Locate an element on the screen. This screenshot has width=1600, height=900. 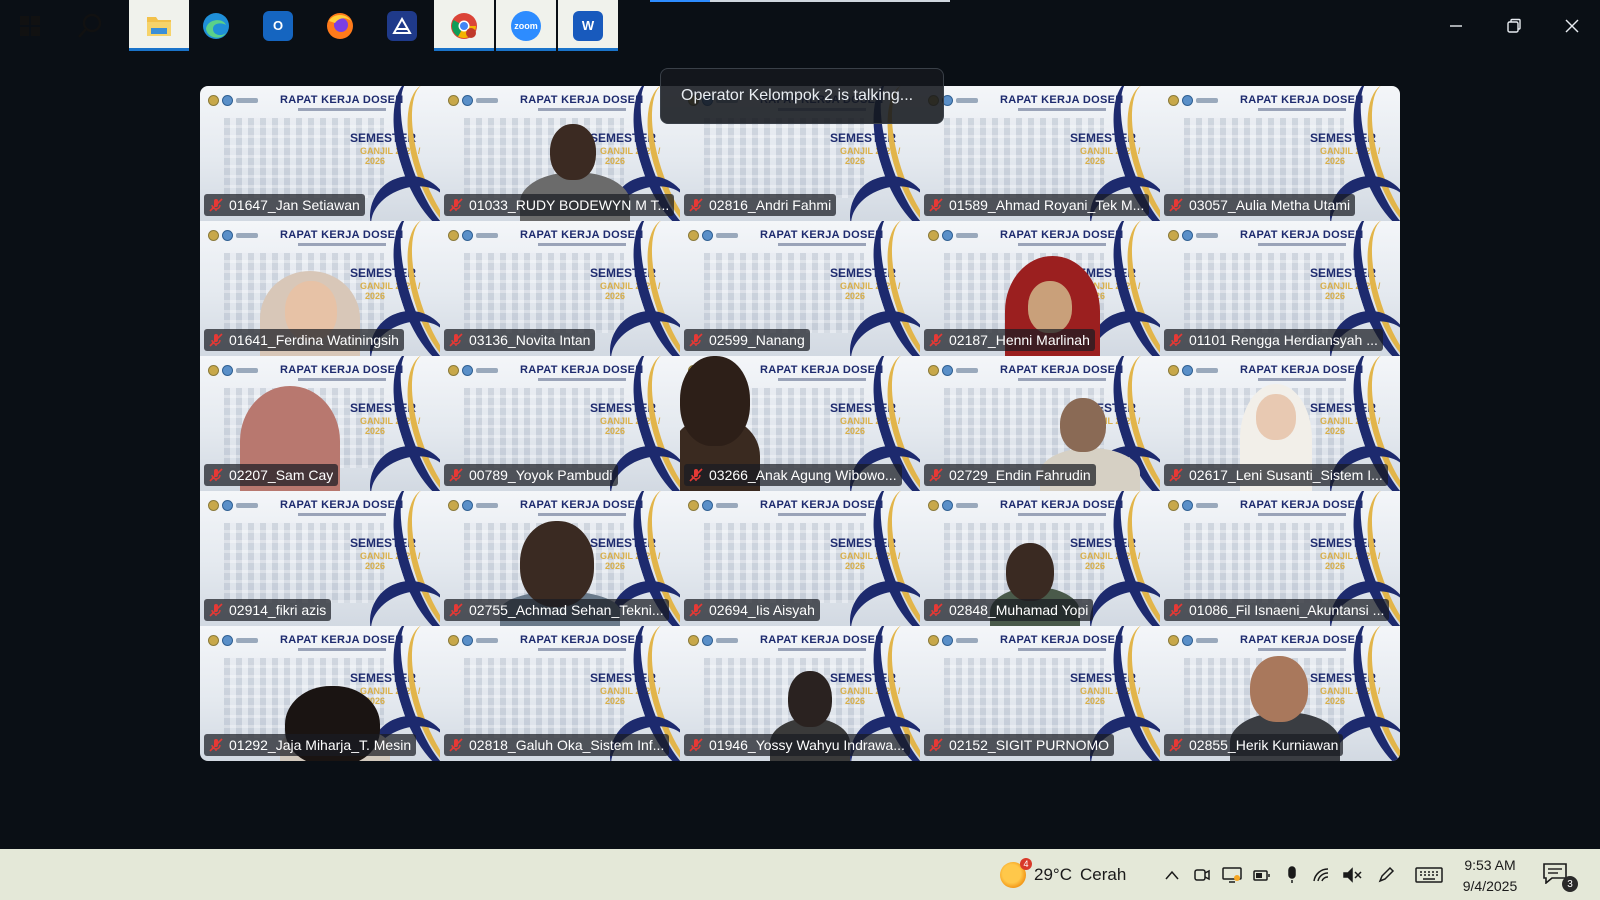
microphone-tray-icon is located at coordinates (1292, 874).